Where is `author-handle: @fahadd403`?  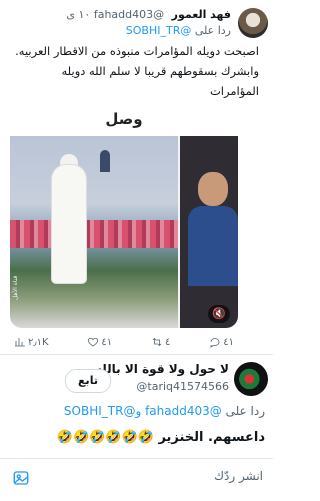
author-handle: @fahadd403 is located at coordinates (129, 14).